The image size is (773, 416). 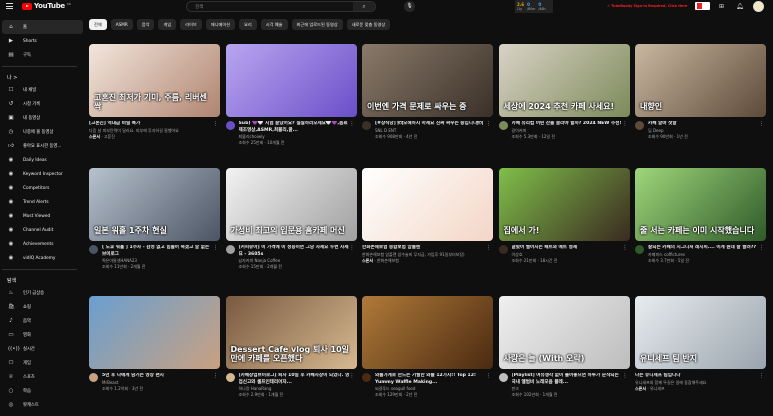 What do you see at coordinates (564, 332) in the screenshot?
I see `video-thumbnail: 사랑은 늘 (With 오락)` at bounding box center [564, 332].